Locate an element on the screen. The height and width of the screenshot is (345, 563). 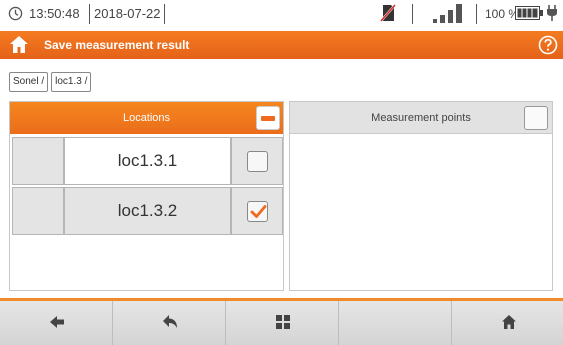
battery-percent: 100 % is located at coordinates (502, 14).